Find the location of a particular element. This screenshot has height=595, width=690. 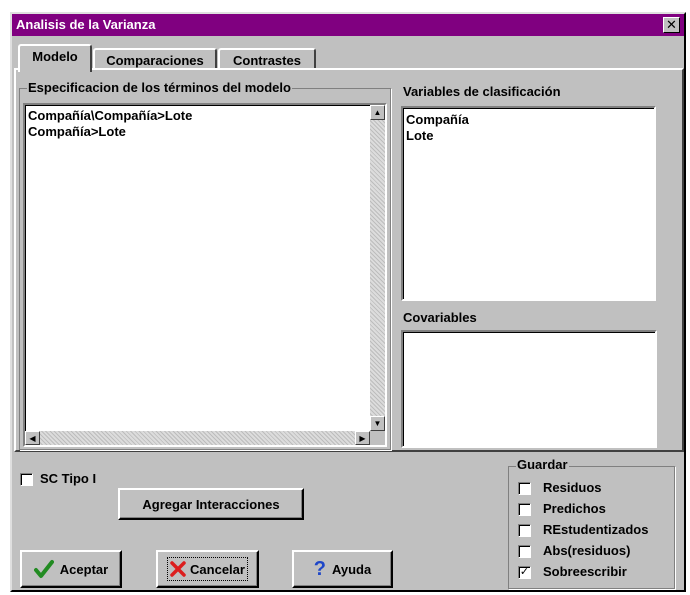

residuos-label: Residuos is located at coordinates (572, 487).